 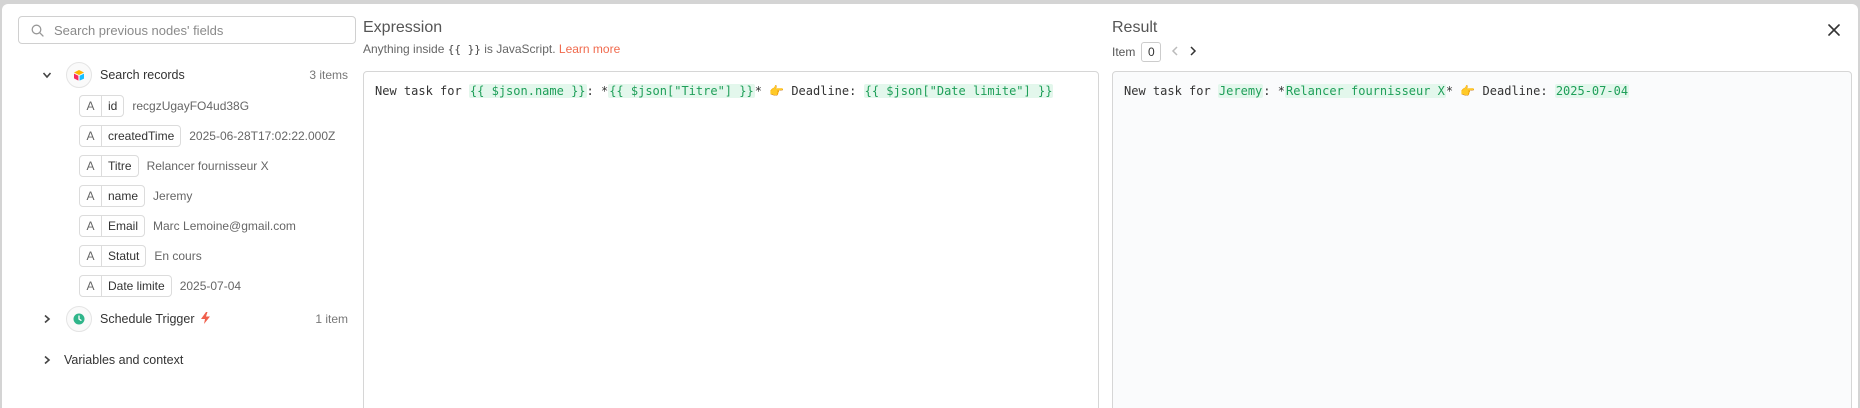 What do you see at coordinates (79, 319) in the screenshot?
I see `clock-icon` at bounding box center [79, 319].